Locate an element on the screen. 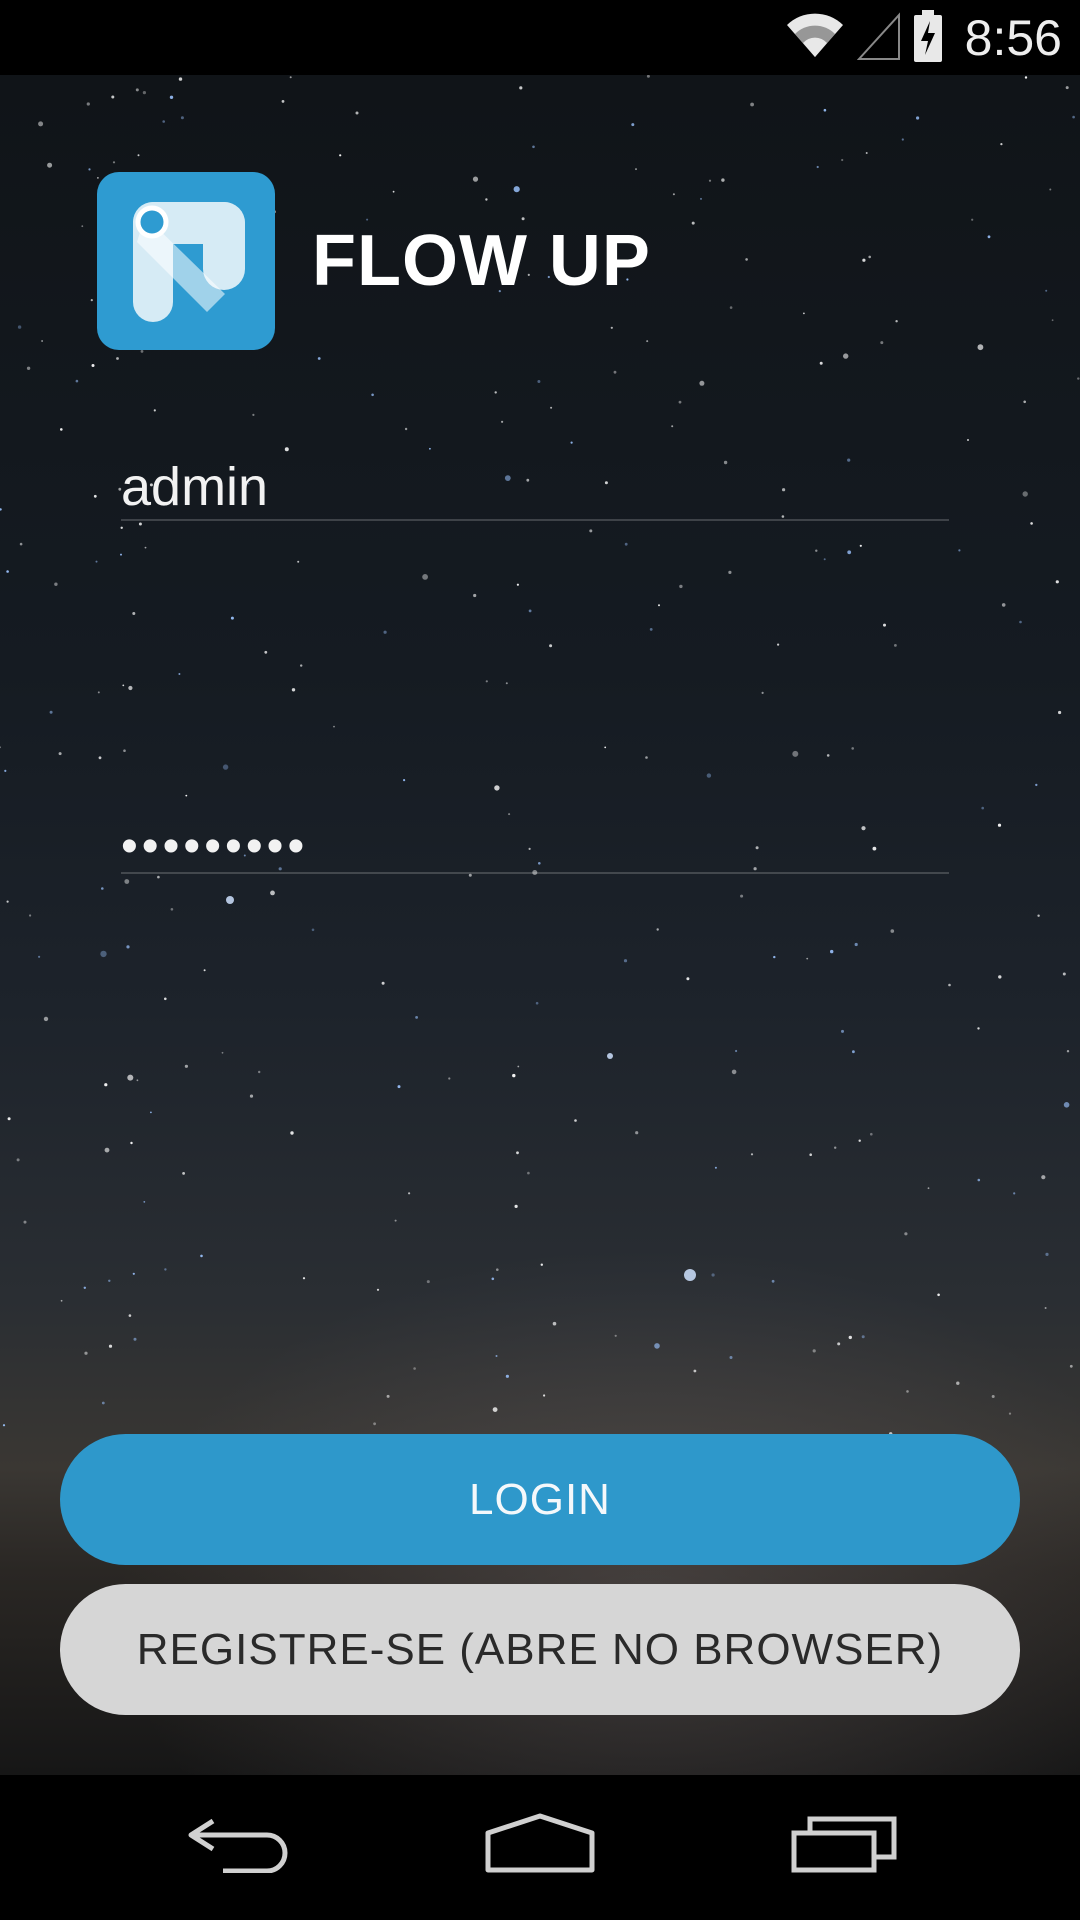  app-title: FLOW UP is located at coordinates (481, 261).